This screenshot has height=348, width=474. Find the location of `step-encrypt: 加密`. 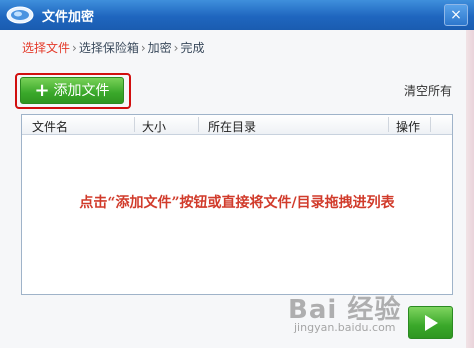

step-encrypt: 加密 is located at coordinates (159, 48).